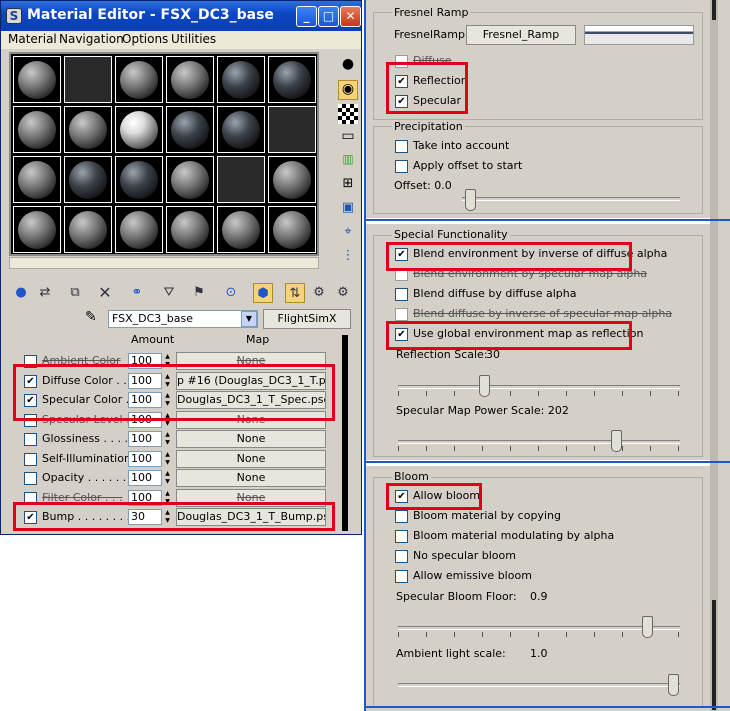  I want to click on material-name-field: FSX_DC3_base, so click(183, 319).